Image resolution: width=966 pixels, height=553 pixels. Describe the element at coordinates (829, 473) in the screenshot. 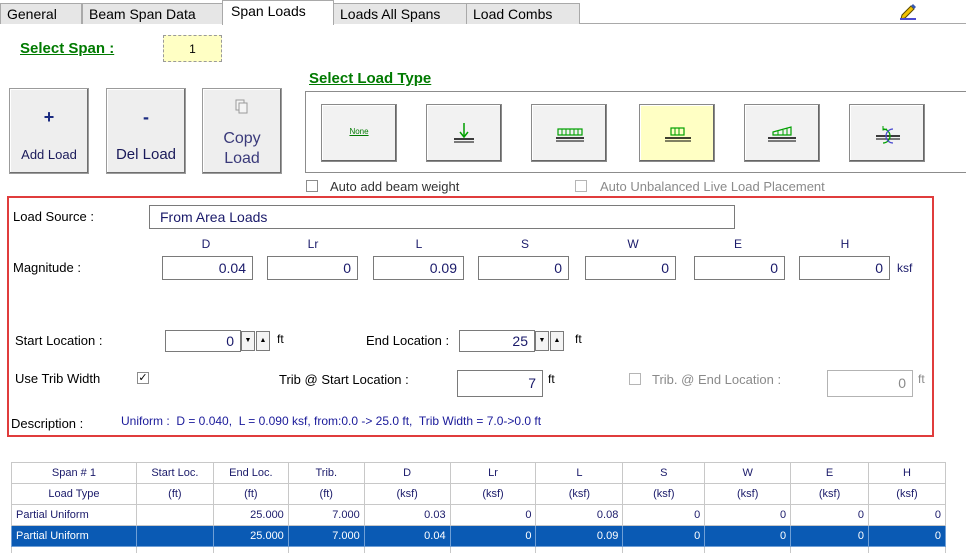

I see `column-header: E` at that location.